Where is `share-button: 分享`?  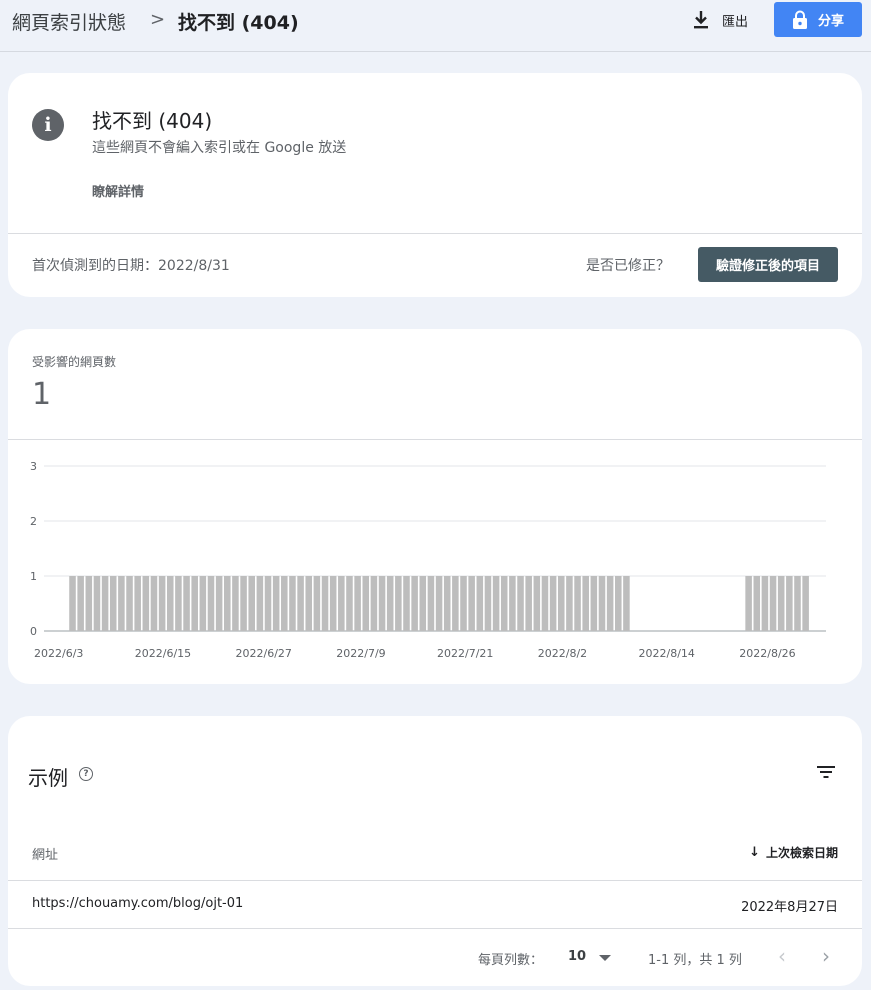 share-button: 分享 is located at coordinates (818, 19).